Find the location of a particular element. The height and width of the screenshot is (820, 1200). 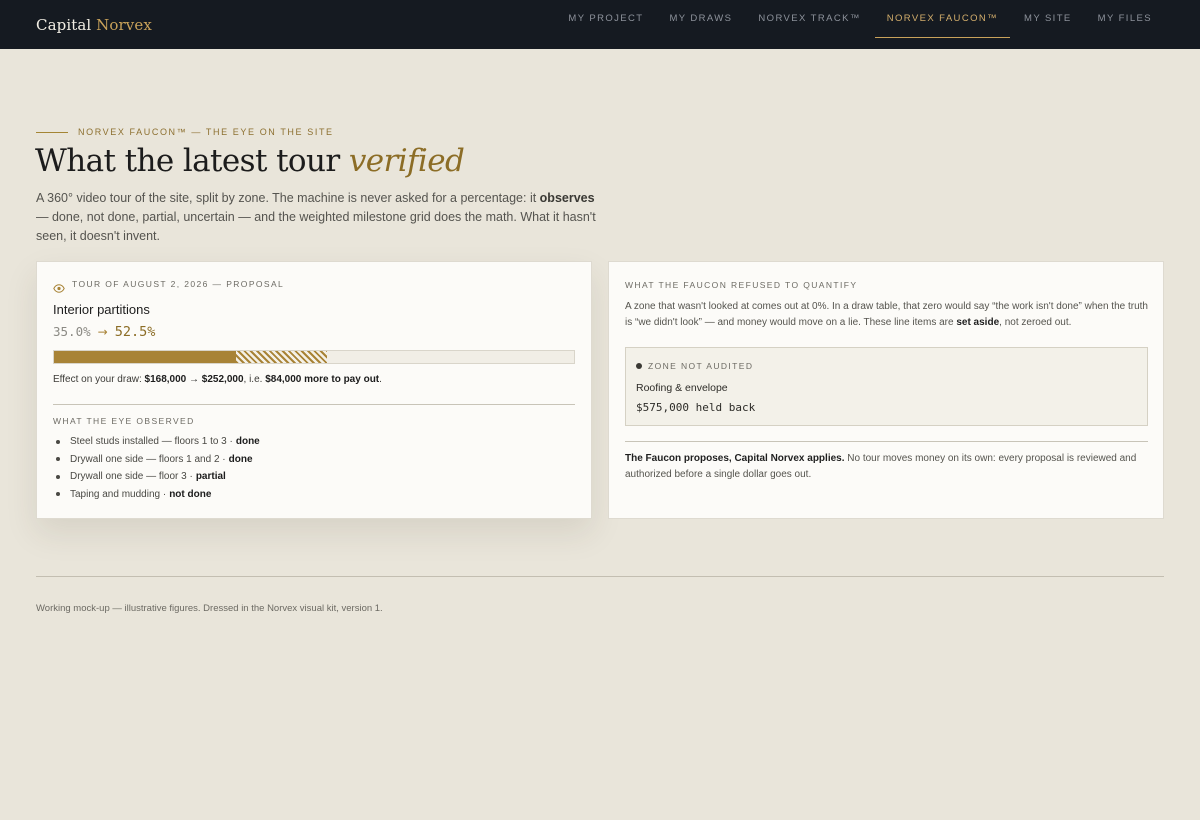

list-item: Drywall one side — floors 1 and 2 · done is located at coordinates (156, 460).